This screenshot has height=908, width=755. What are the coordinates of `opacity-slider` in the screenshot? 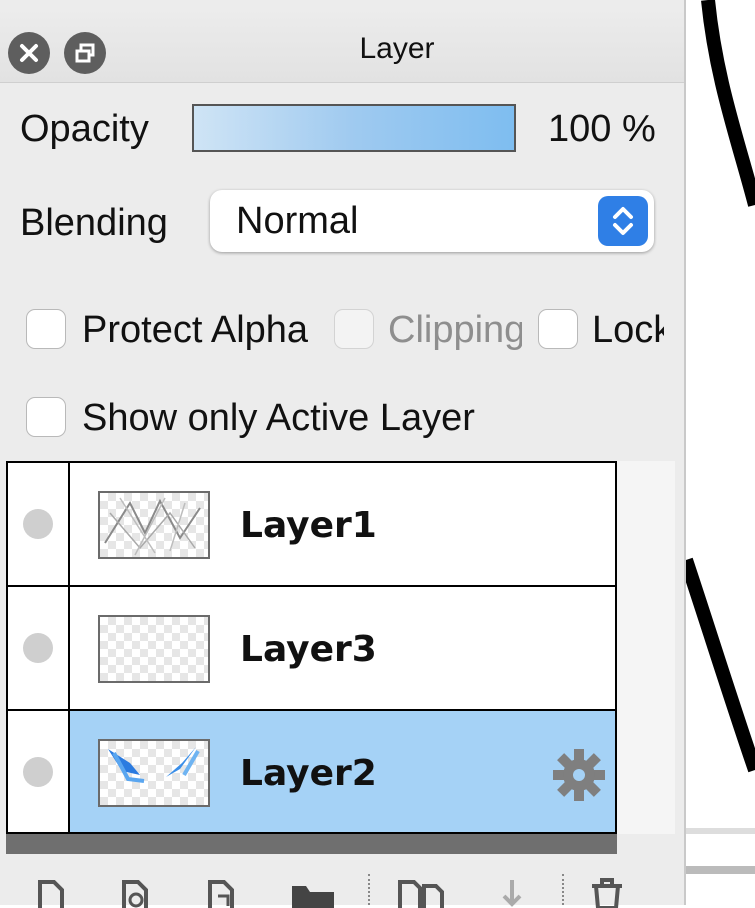 It's located at (354, 128).